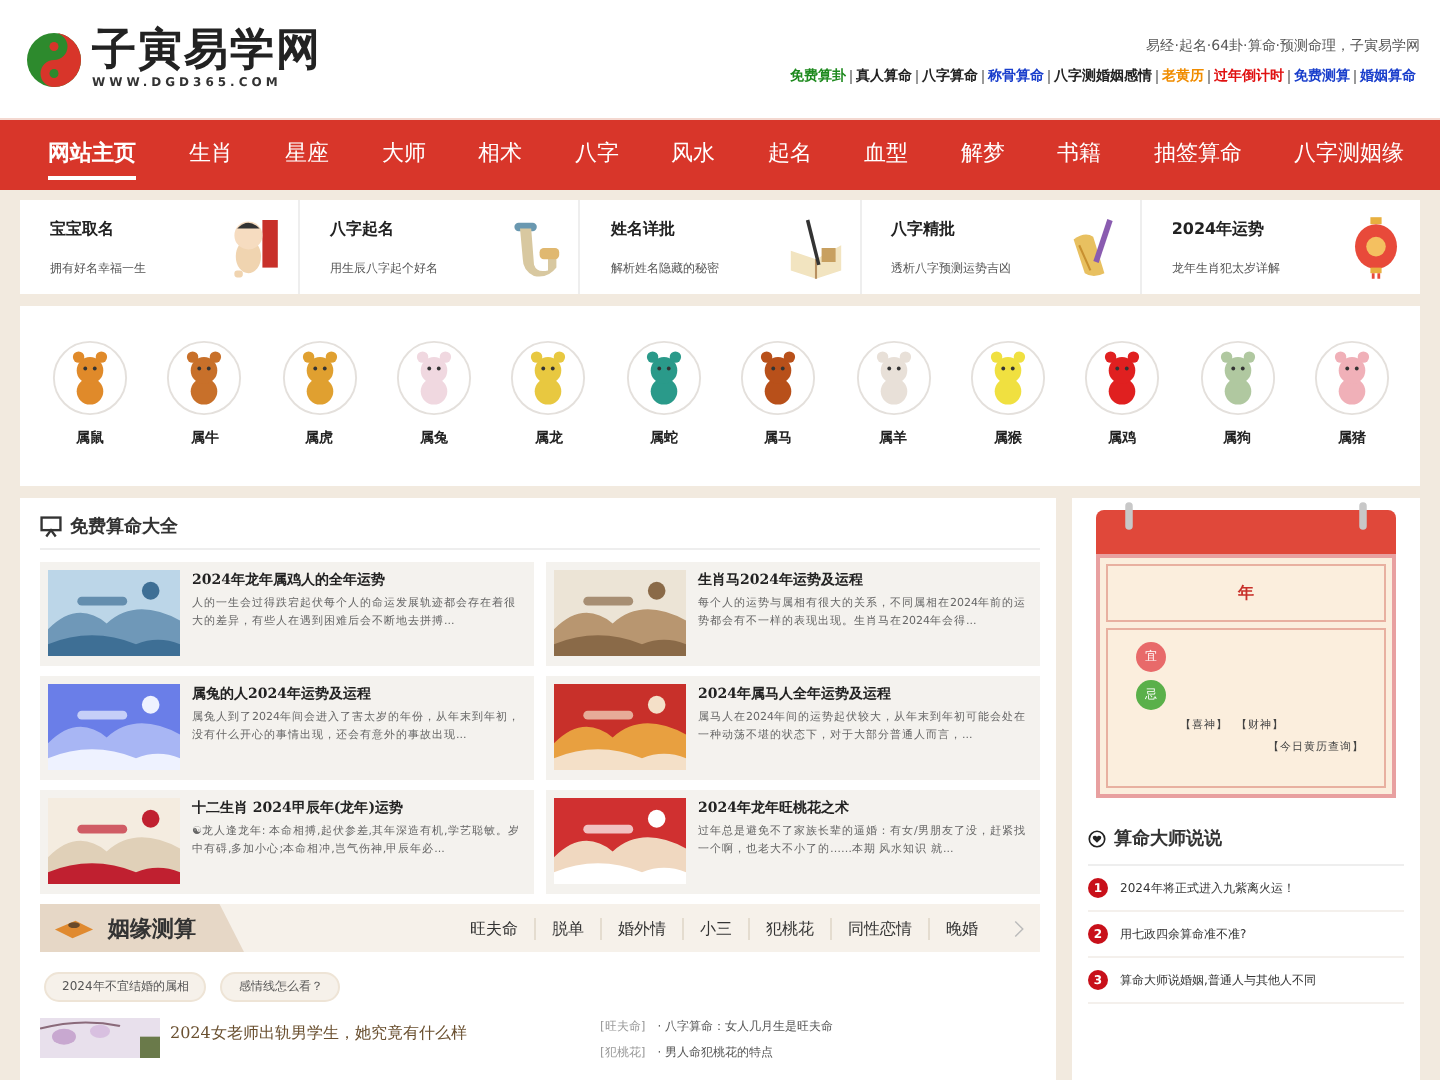 The height and width of the screenshot is (1080, 1440). Describe the element at coordinates (403, 155) in the screenshot. I see `nav-tab: 大师` at that location.